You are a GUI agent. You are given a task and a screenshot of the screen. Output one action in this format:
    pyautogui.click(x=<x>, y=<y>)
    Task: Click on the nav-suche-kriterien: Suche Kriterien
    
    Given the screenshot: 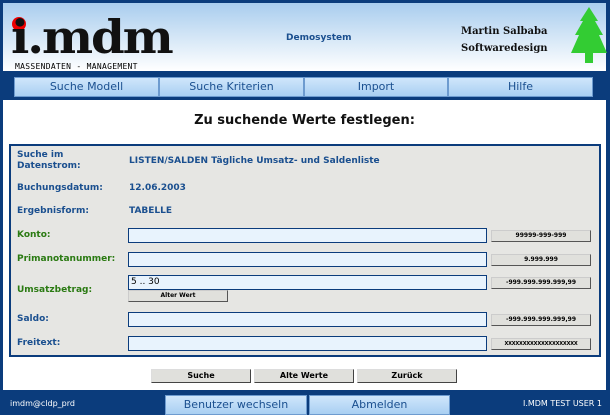 What is the action you would take?
    pyautogui.click(x=231, y=87)
    